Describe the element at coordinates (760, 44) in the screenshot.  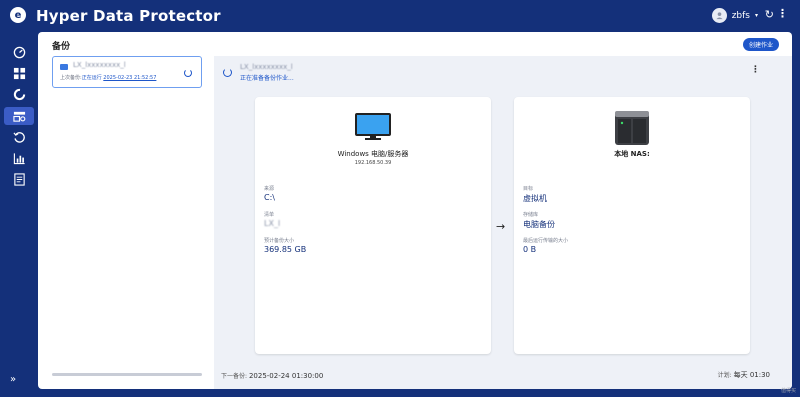
I see `create-job-button: 创建作业` at that location.